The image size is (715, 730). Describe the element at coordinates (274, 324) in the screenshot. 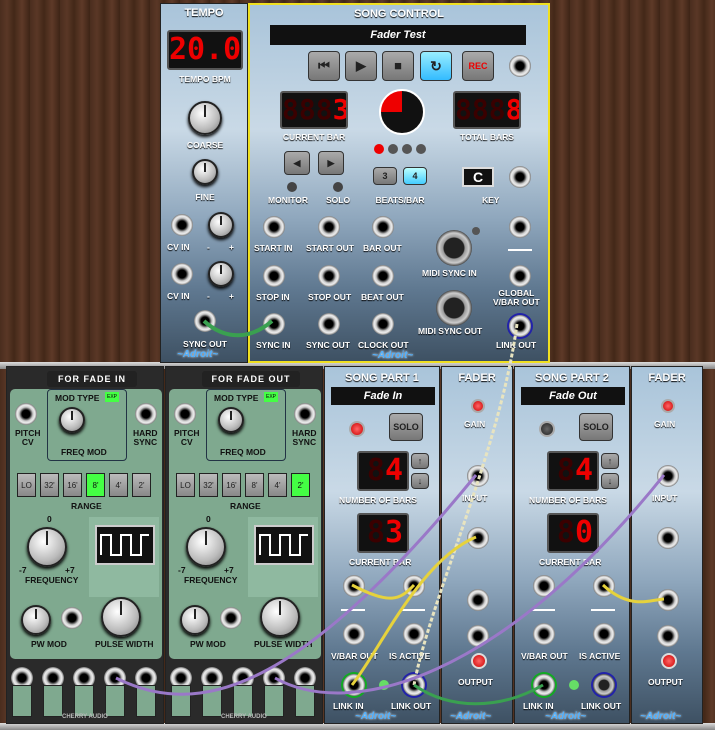

I see `sync-in-jack` at that location.